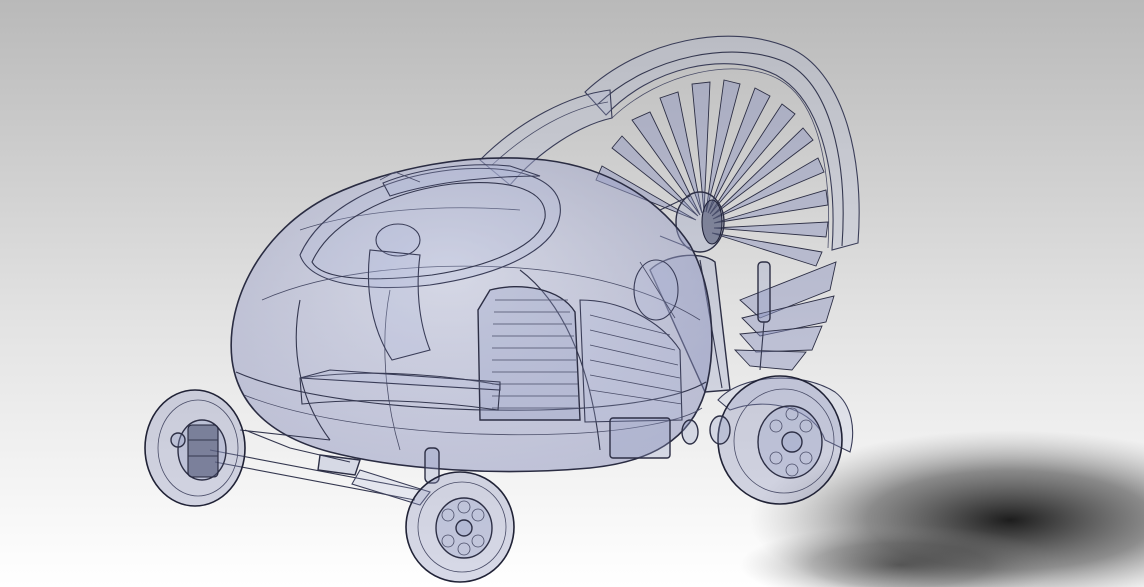  I want to click on engine-block, so click(529, 353).